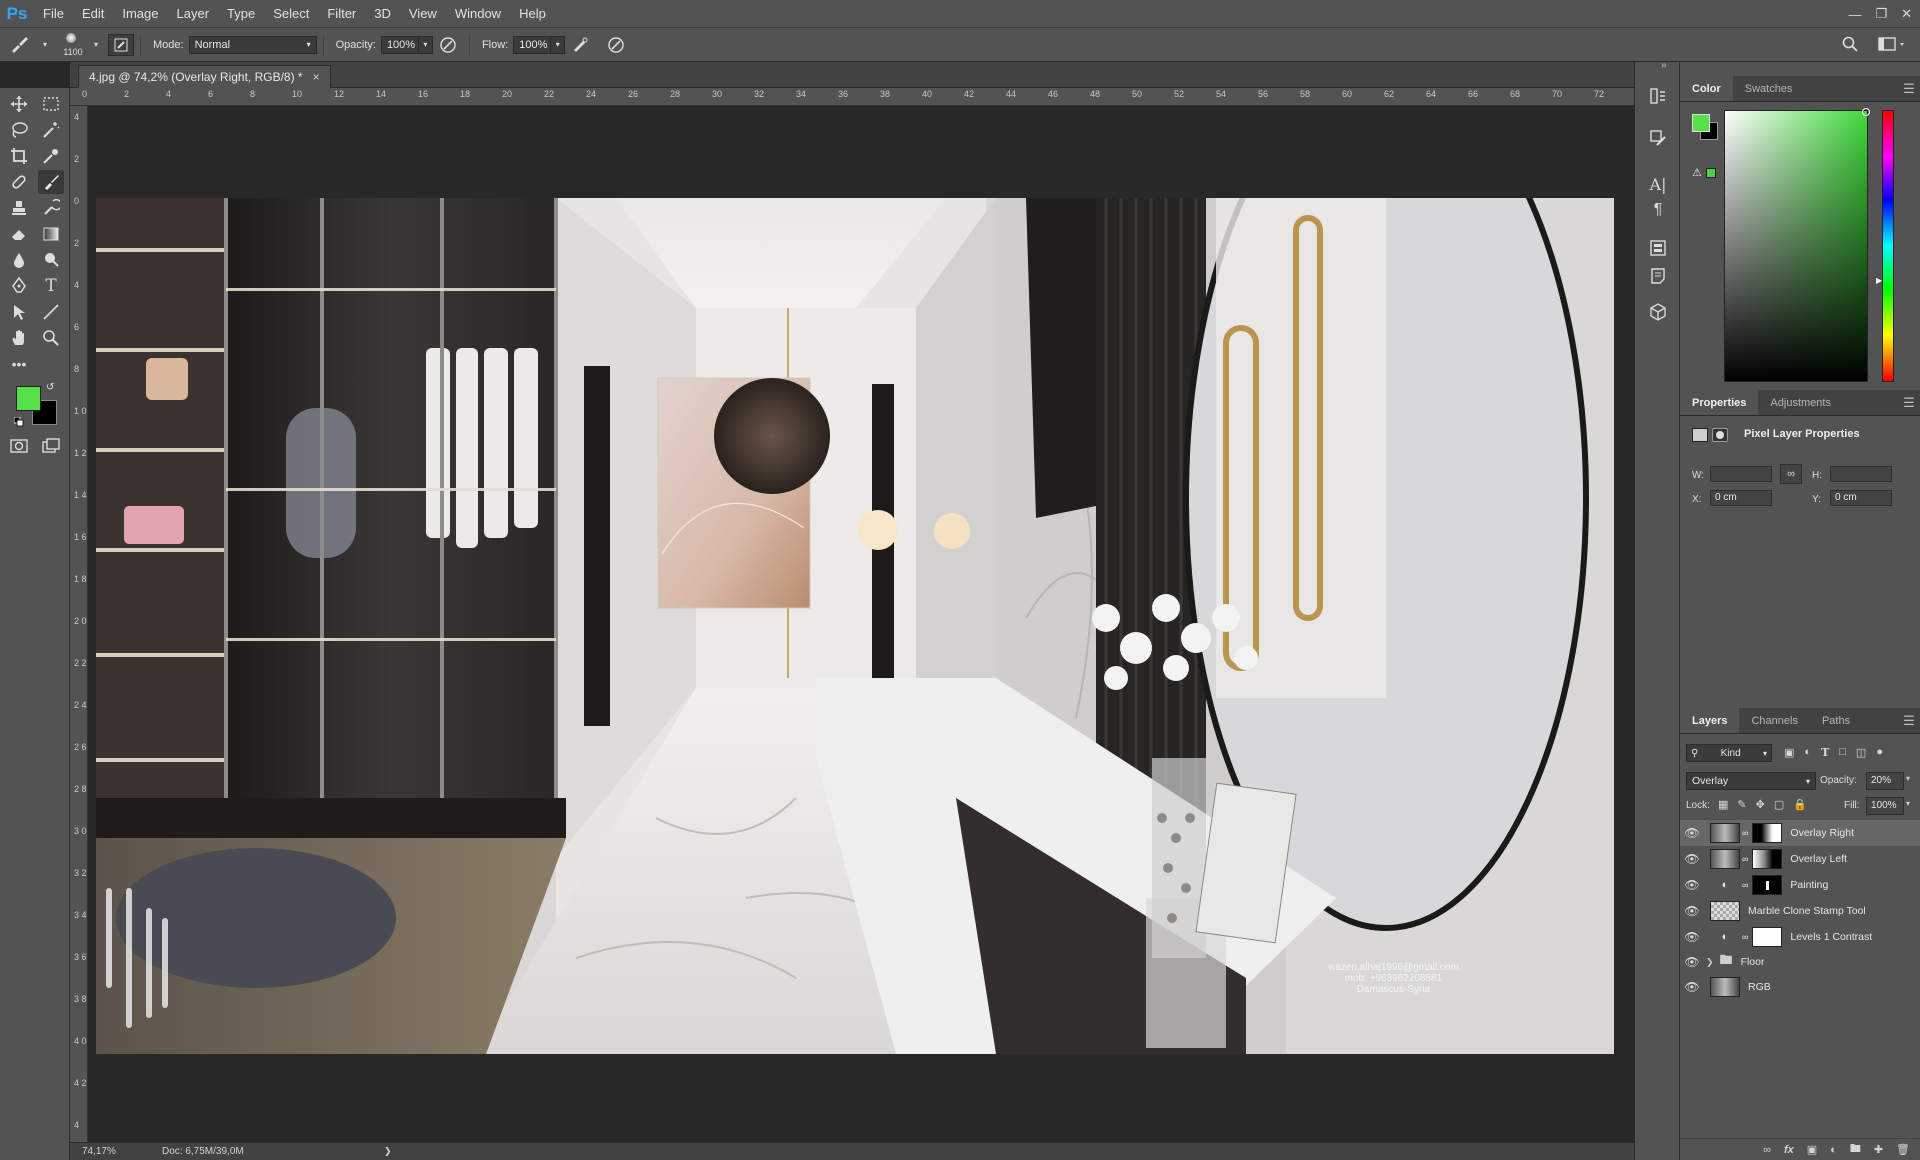 The image size is (1920, 1160). Describe the element at coordinates (19, 260) in the screenshot. I see `blur-tool-icon` at that location.